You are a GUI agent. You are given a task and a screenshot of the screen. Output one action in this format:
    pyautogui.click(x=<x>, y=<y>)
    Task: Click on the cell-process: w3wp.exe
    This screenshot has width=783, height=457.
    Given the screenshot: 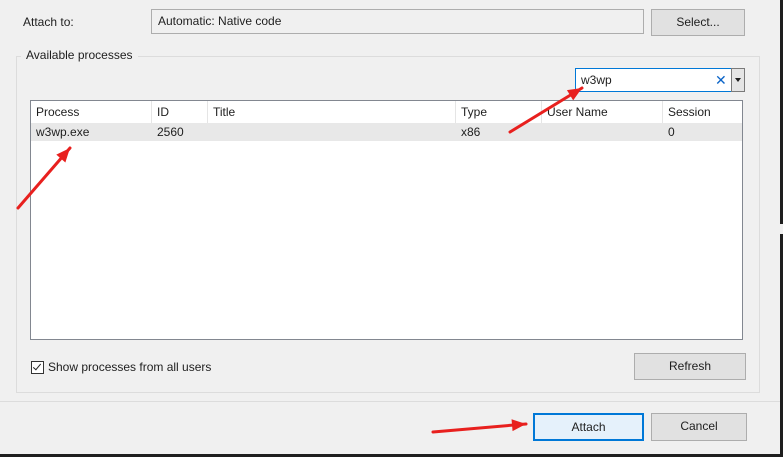 What is the action you would take?
    pyautogui.click(x=63, y=132)
    